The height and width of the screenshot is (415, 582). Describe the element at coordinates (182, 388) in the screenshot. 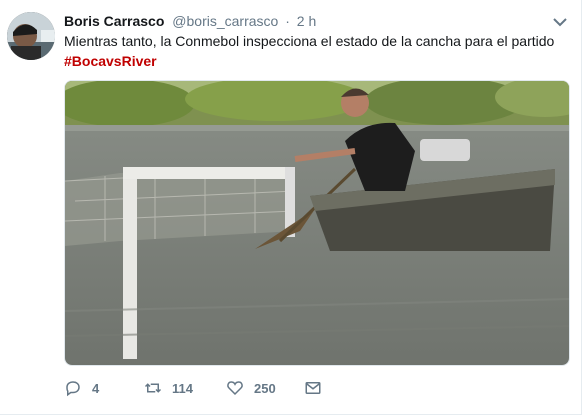

I see `retweet-count: 114` at that location.